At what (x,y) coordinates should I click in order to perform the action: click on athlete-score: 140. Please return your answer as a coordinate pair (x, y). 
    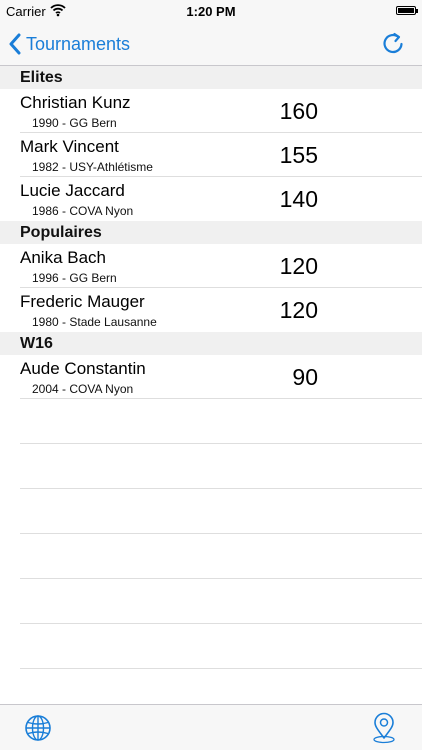
    Looking at the image, I should click on (298, 199).